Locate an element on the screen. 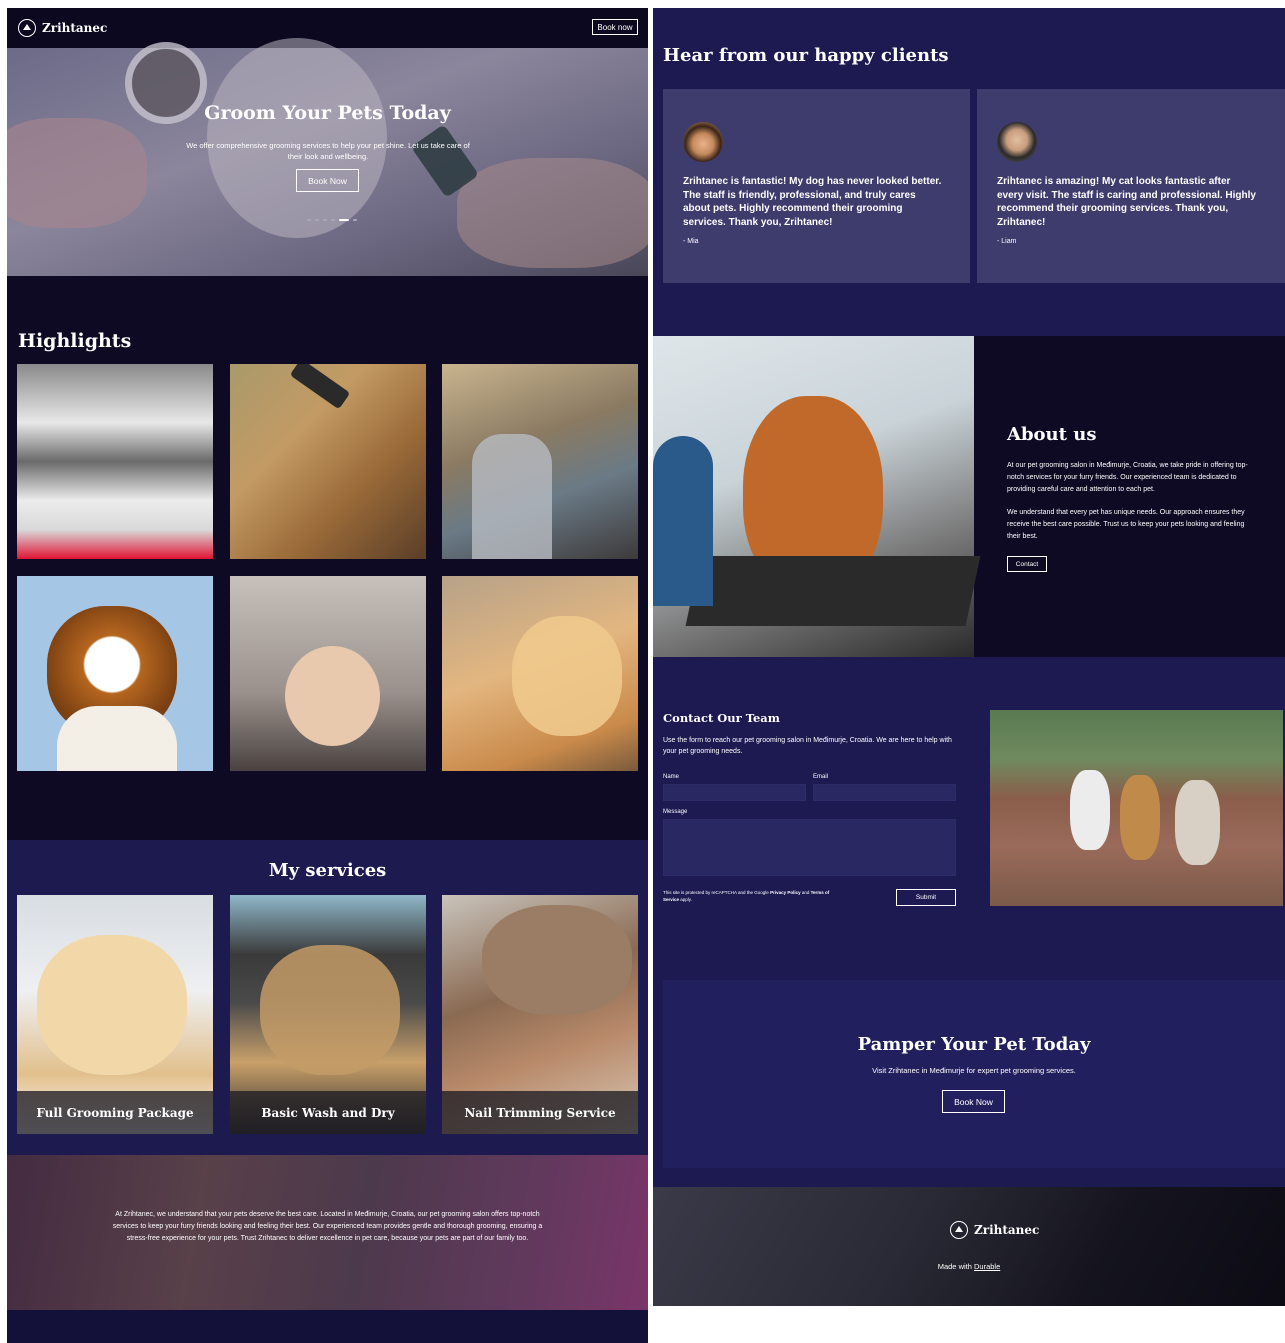 This screenshot has width=1285, height=1343. about-title: About us is located at coordinates (1052, 434).